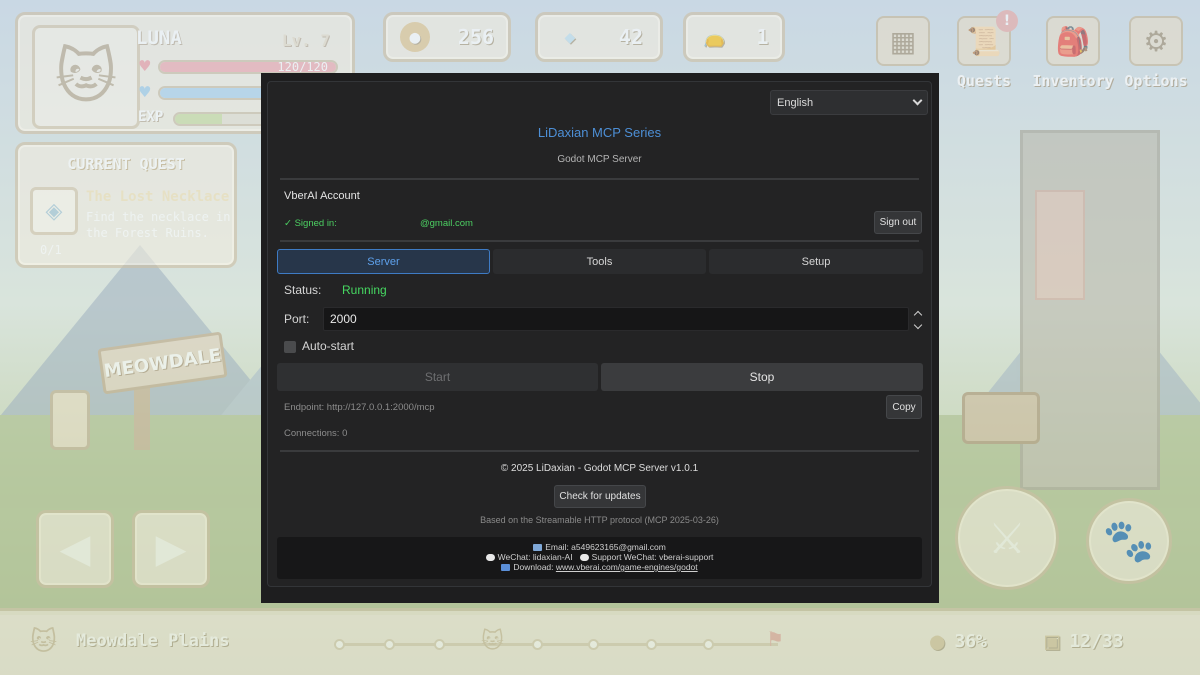 This screenshot has height=675, width=1200. I want to click on attack-button: ⚔, so click(1007, 538).